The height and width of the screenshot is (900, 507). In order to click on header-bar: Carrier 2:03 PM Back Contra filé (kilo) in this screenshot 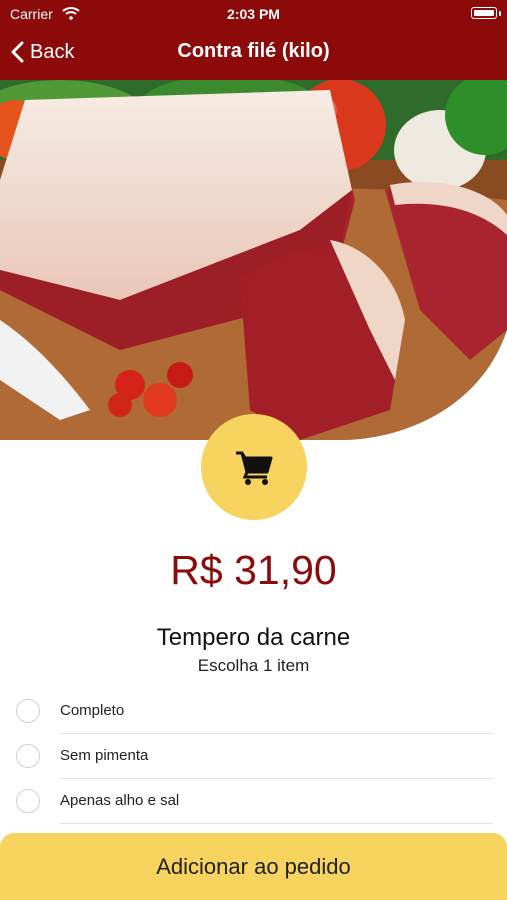, I will do `click(253, 40)`.